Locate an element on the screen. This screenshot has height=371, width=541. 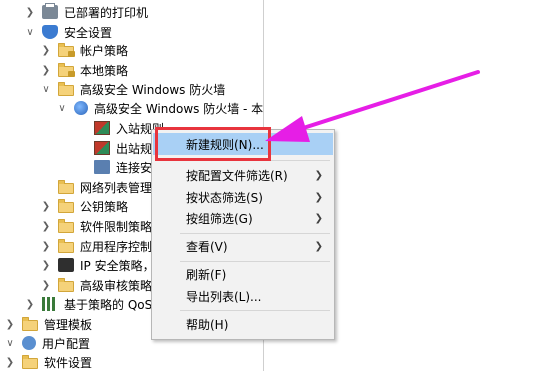
tree-item-ip-security: ❯ IP 安全策略， is located at coordinates (97, 265).